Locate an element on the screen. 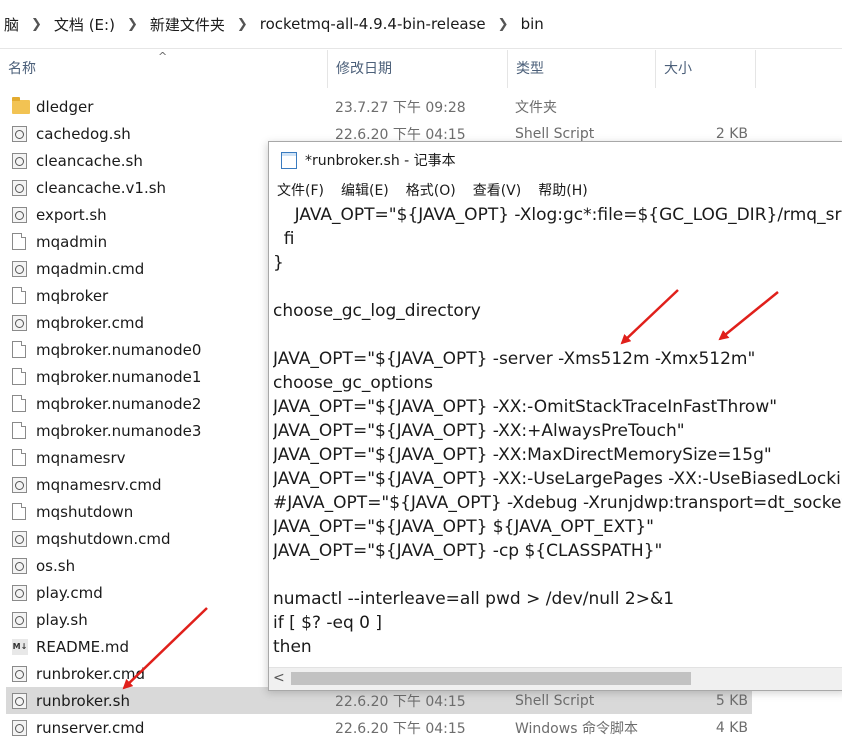 The height and width of the screenshot is (741, 842). file-name: runbroker.sh is located at coordinates (83, 700).